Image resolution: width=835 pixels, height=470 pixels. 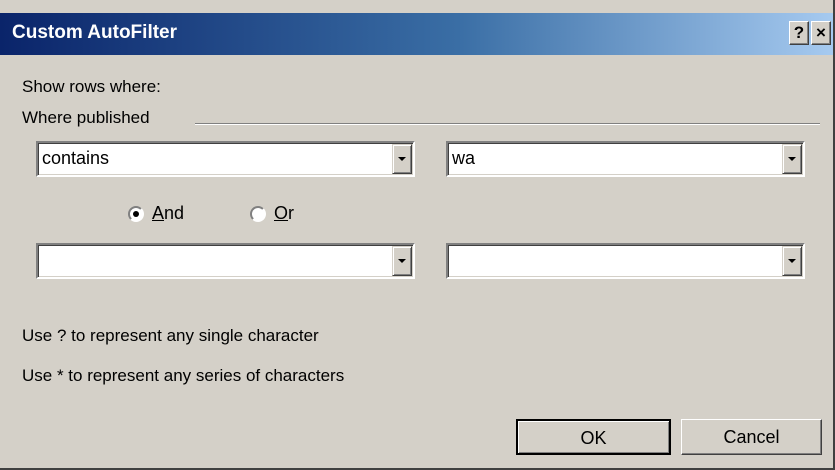 What do you see at coordinates (86, 117) in the screenshot?
I see `field-name-label: Where published` at bounding box center [86, 117].